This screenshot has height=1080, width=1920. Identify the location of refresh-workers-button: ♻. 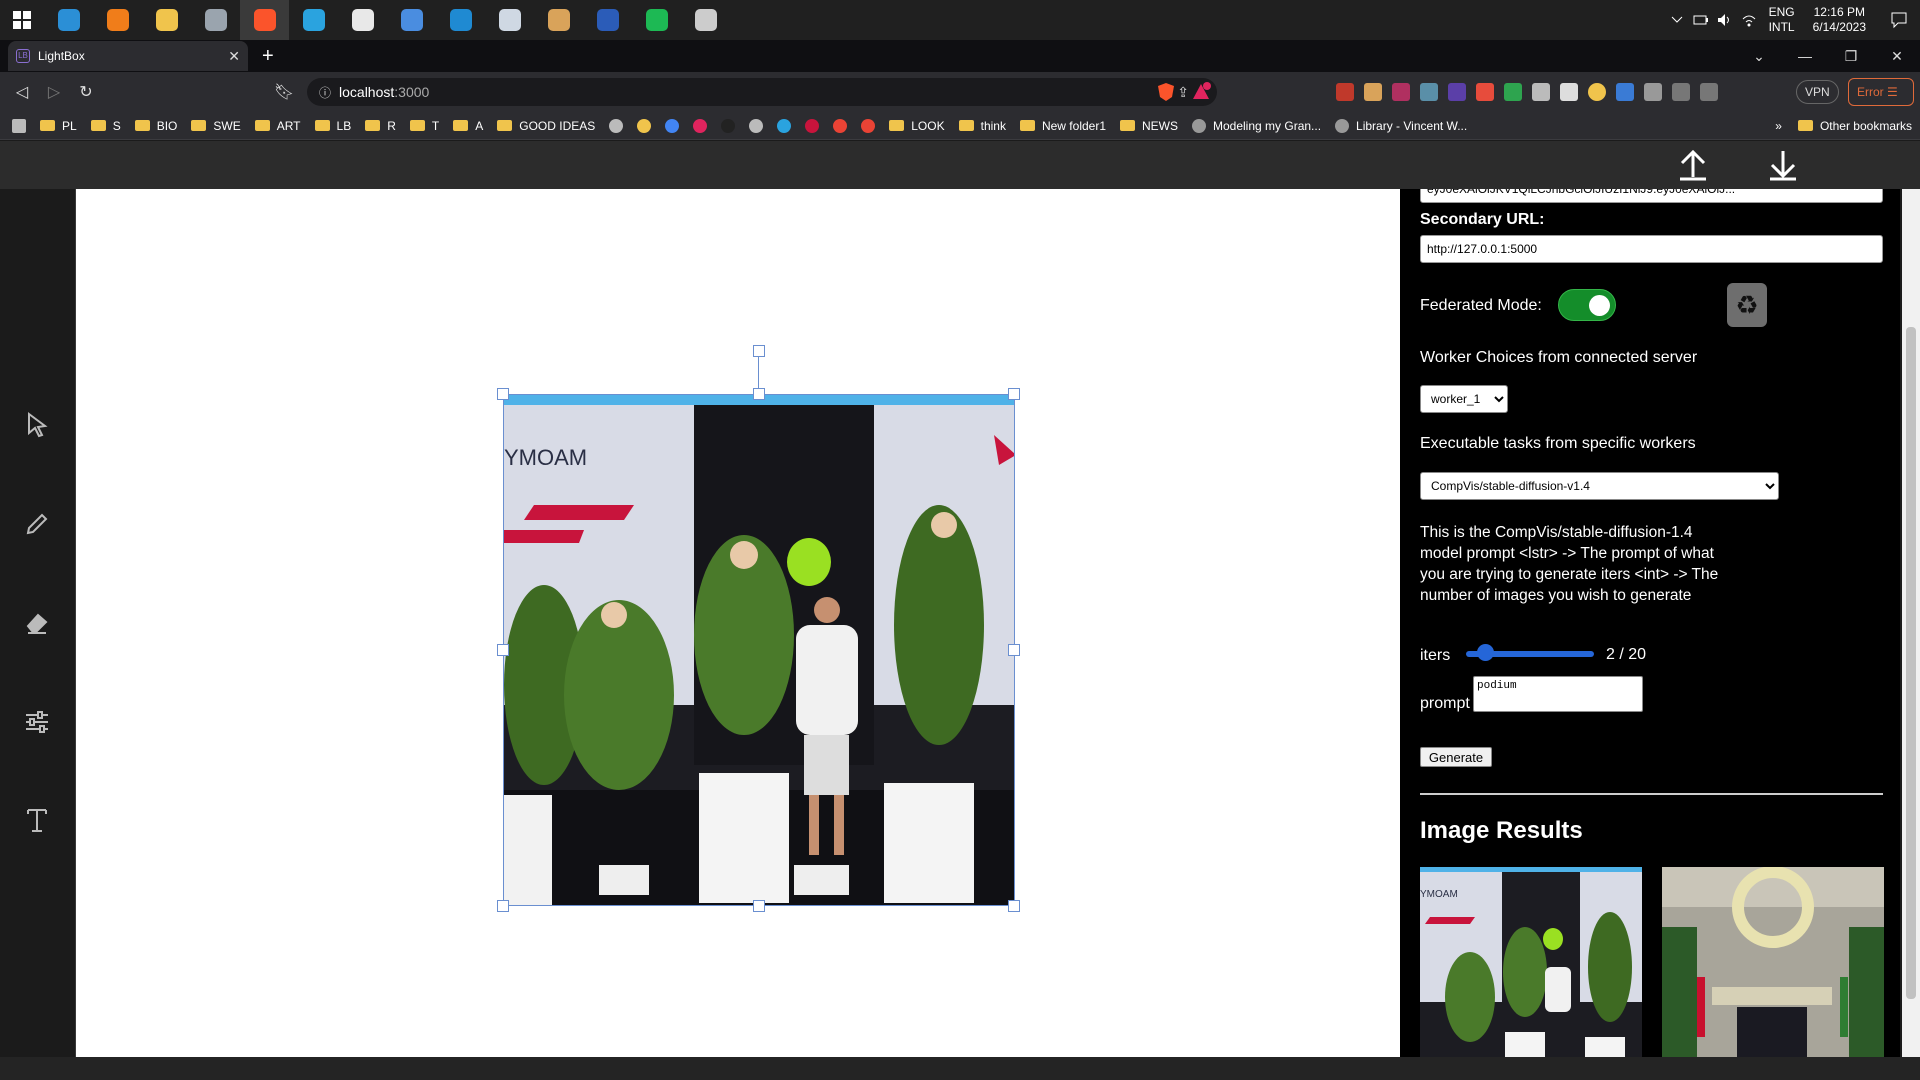
(1747, 305).